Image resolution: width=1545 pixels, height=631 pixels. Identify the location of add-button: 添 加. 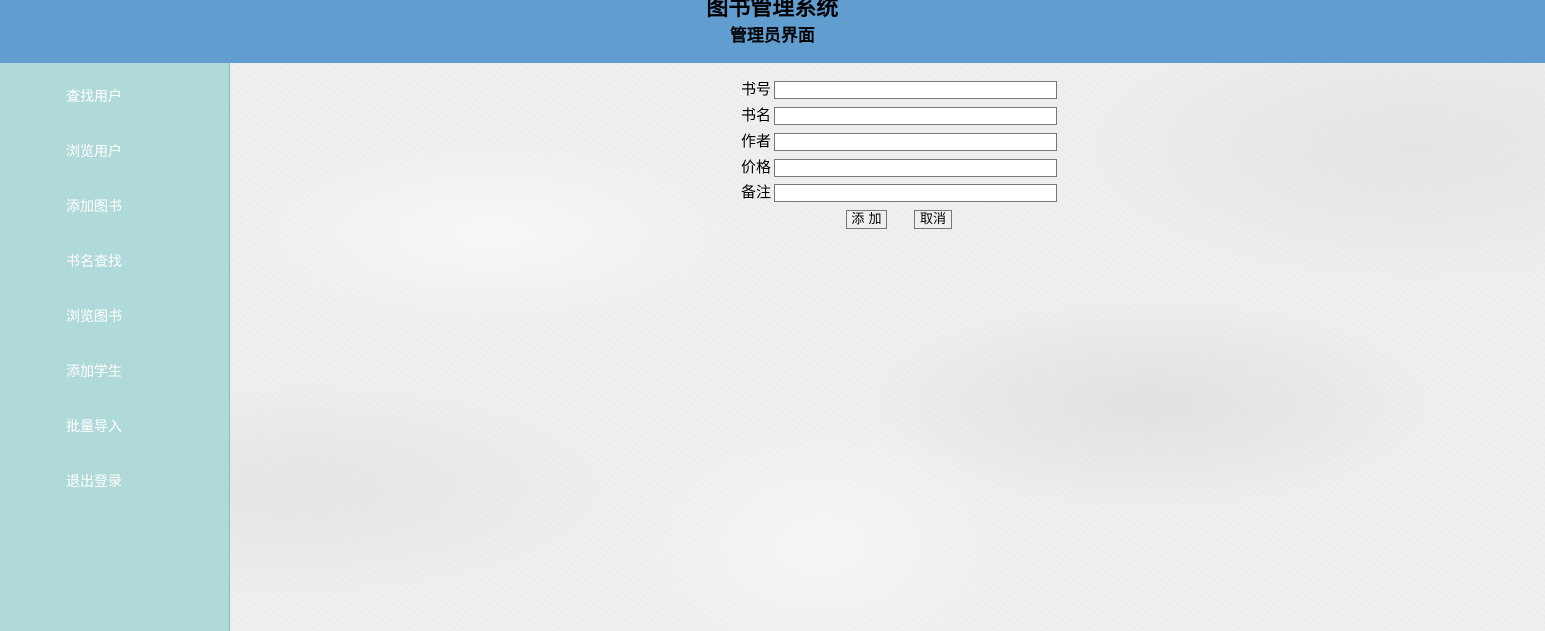
(866, 219).